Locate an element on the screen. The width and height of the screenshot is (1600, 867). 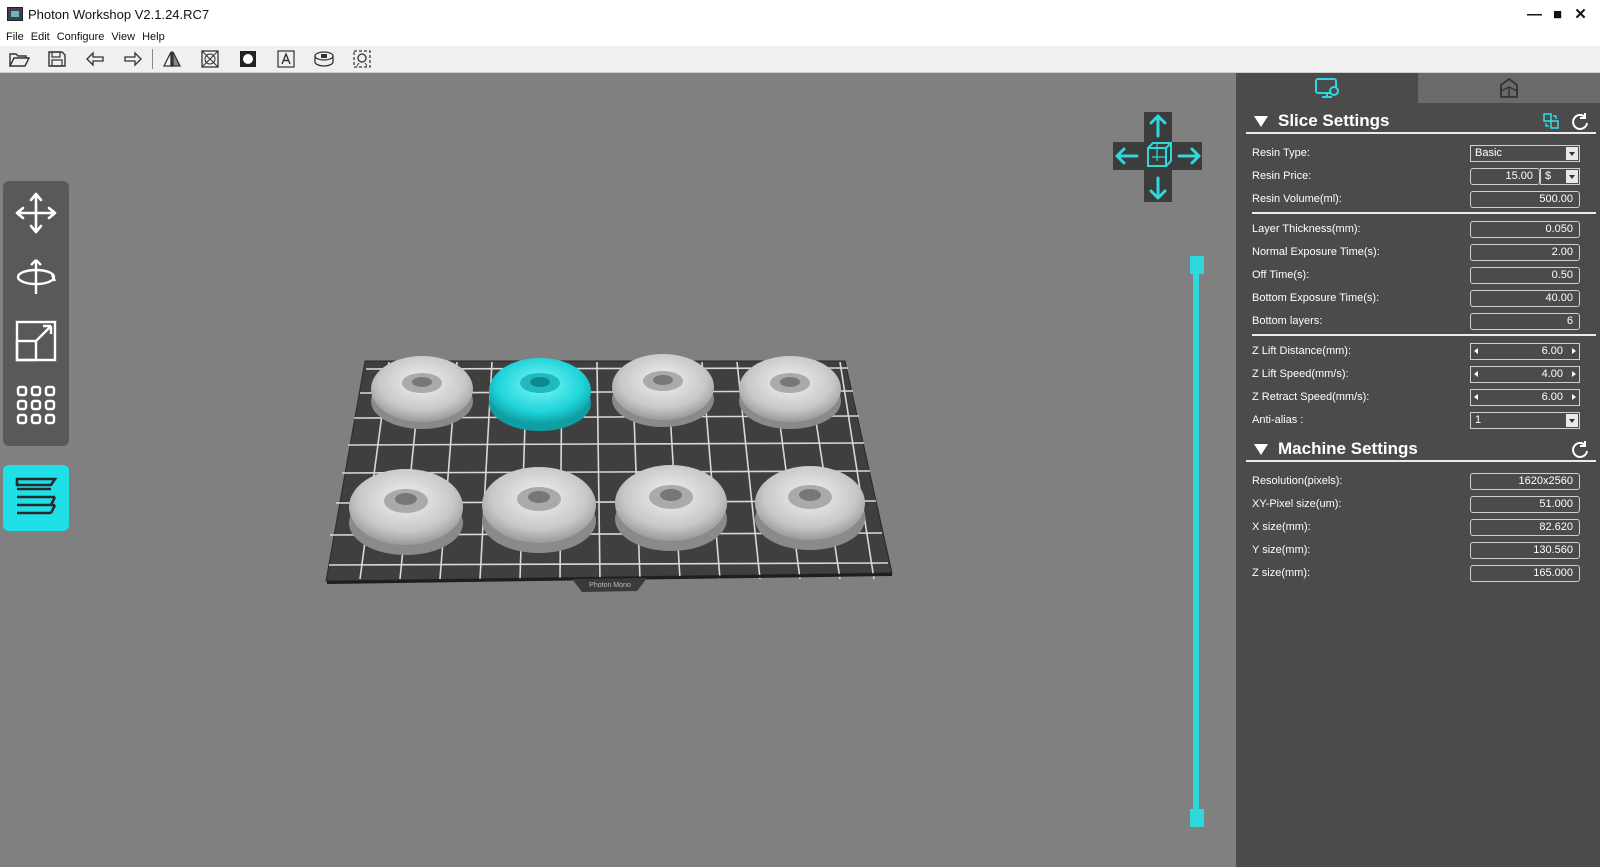
hollow-icon is located at coordinates (210, 59).